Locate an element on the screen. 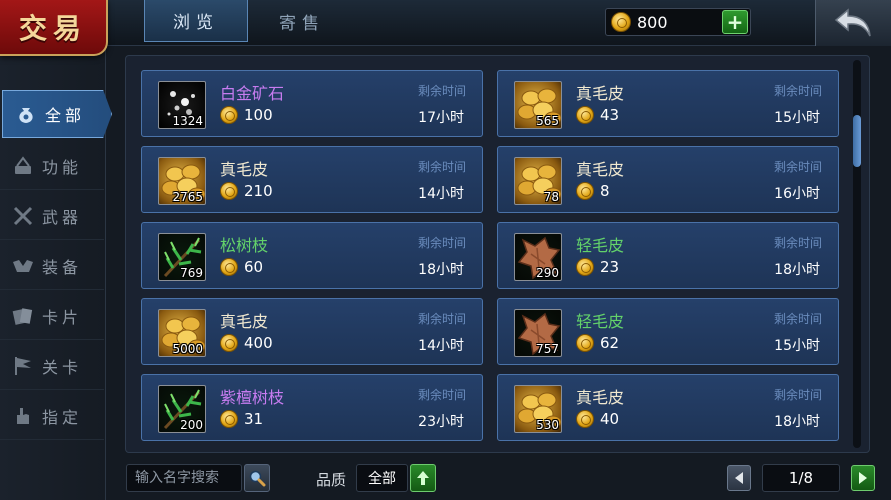 Image resolution: width=891 pixels, height=500 pixels. time-remaining-value: 17小时 is located at coordinates (441, 118).